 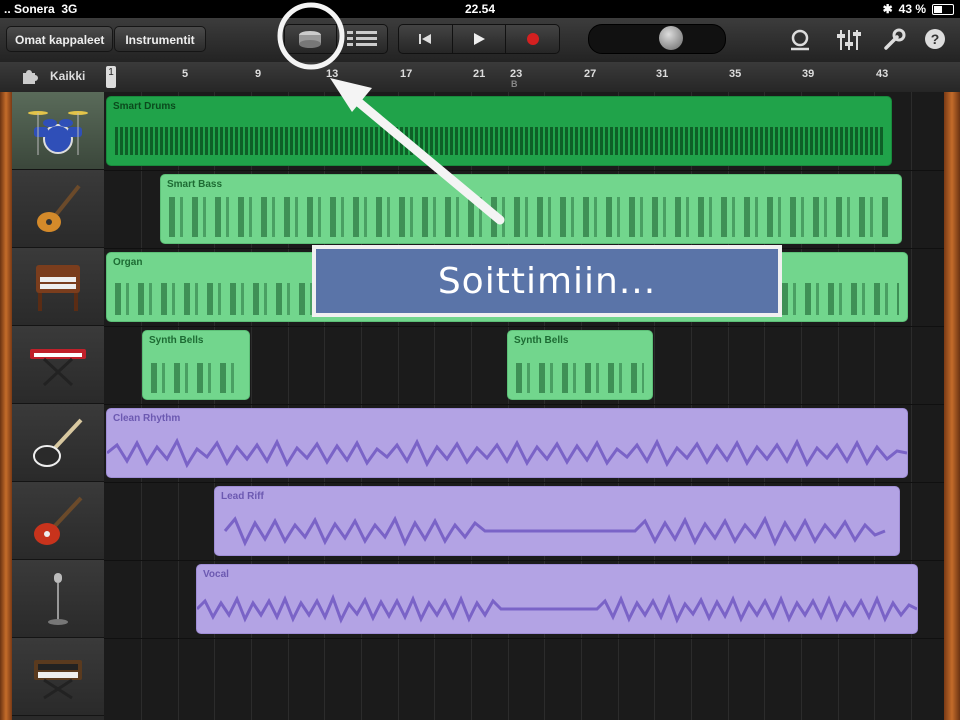 What do you see at coordinates (111, 77) in the screenshot?
I see `playhead: 1` at bounding box center [111, 77].